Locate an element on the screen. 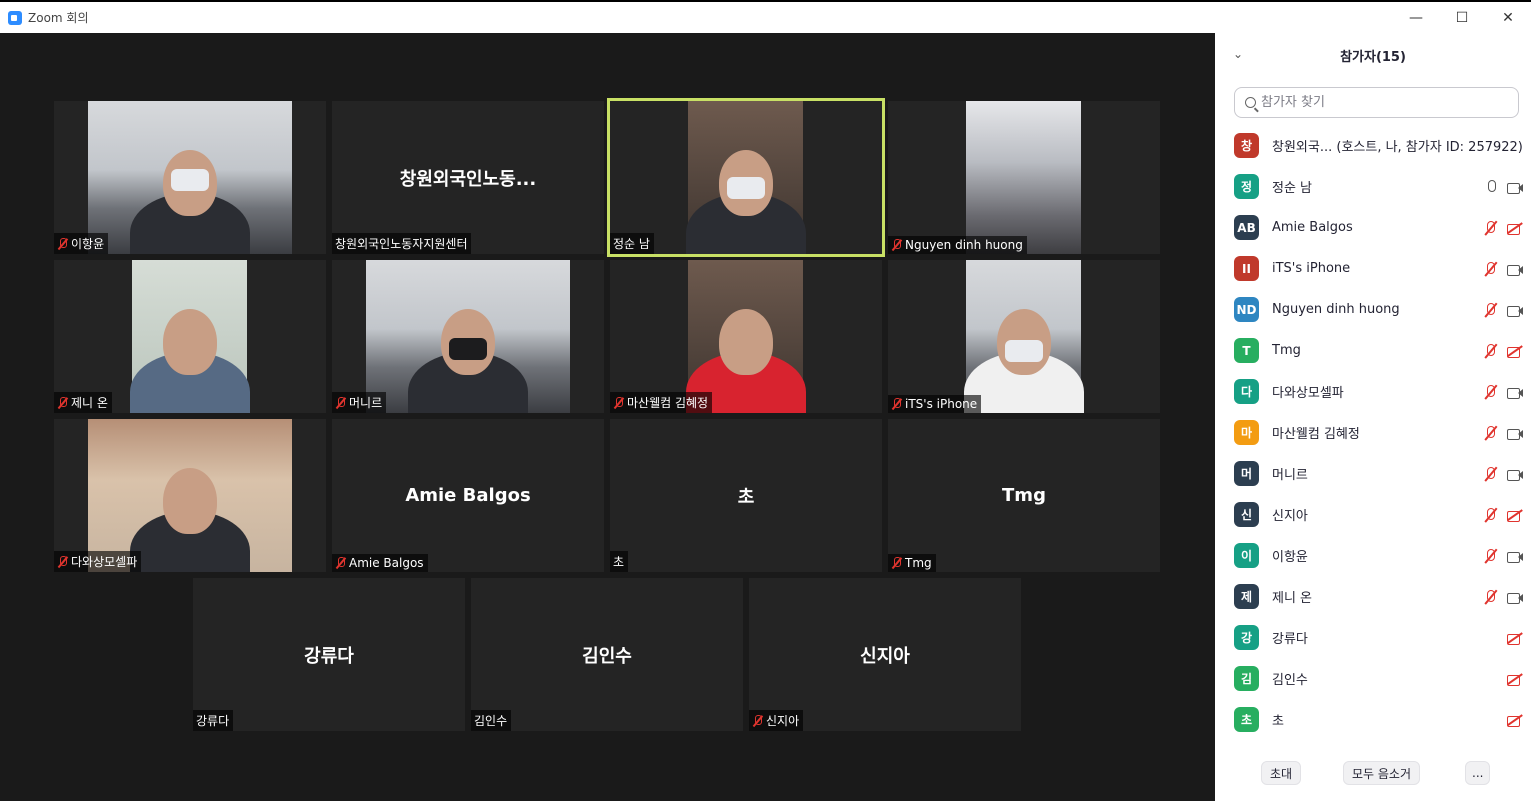 Image resolution: width=1531 pixels, height=801 pixels. participant-row: 제 제니 온 is located at coordinates (1373, 596).